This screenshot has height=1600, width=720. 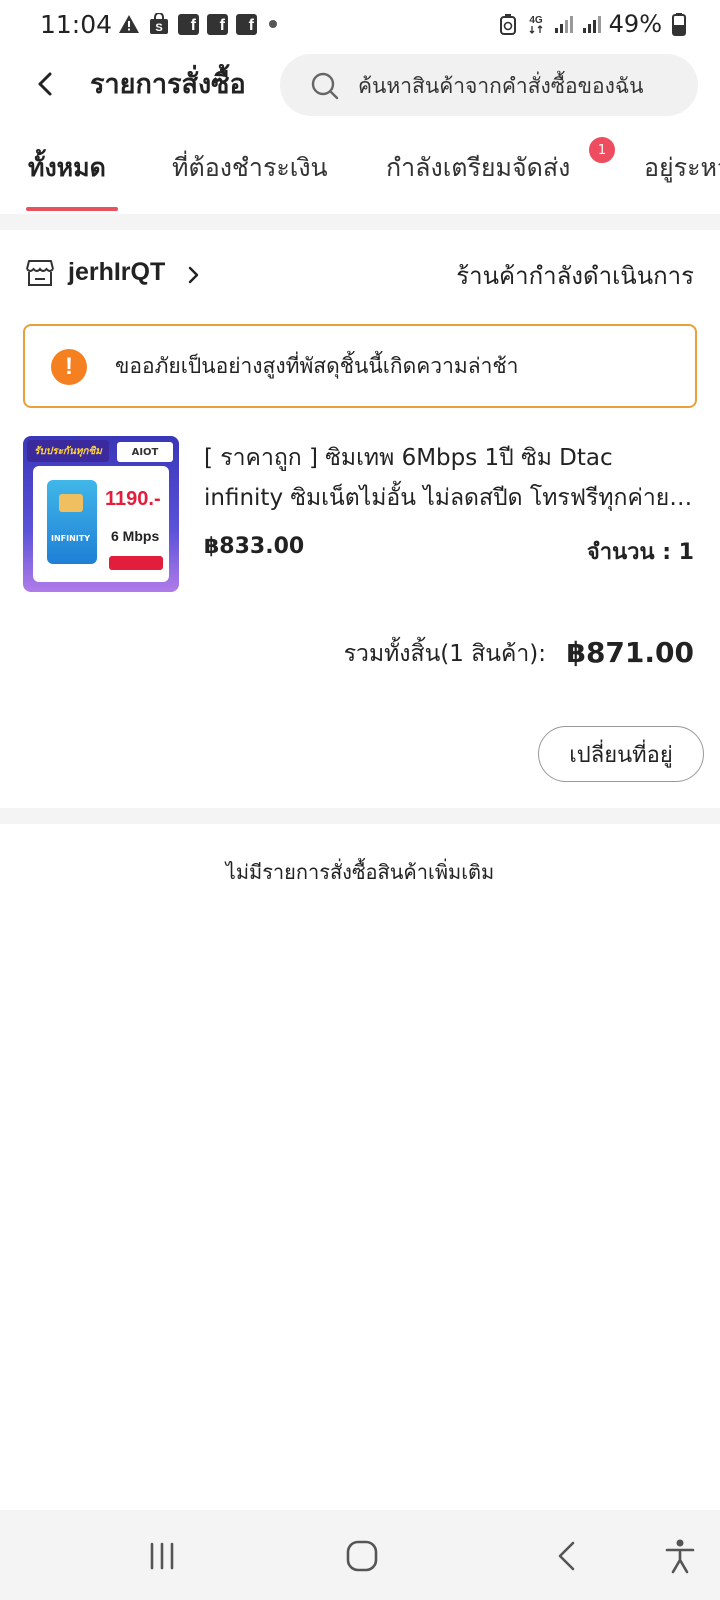 What do you see at coordinates (360, 872) in the screenshot?
I see `no-more-orders-message: ไม่มีรายการสั่งซื้อสินค้าเพิ่มเติม` at bounding box center [360, 872].